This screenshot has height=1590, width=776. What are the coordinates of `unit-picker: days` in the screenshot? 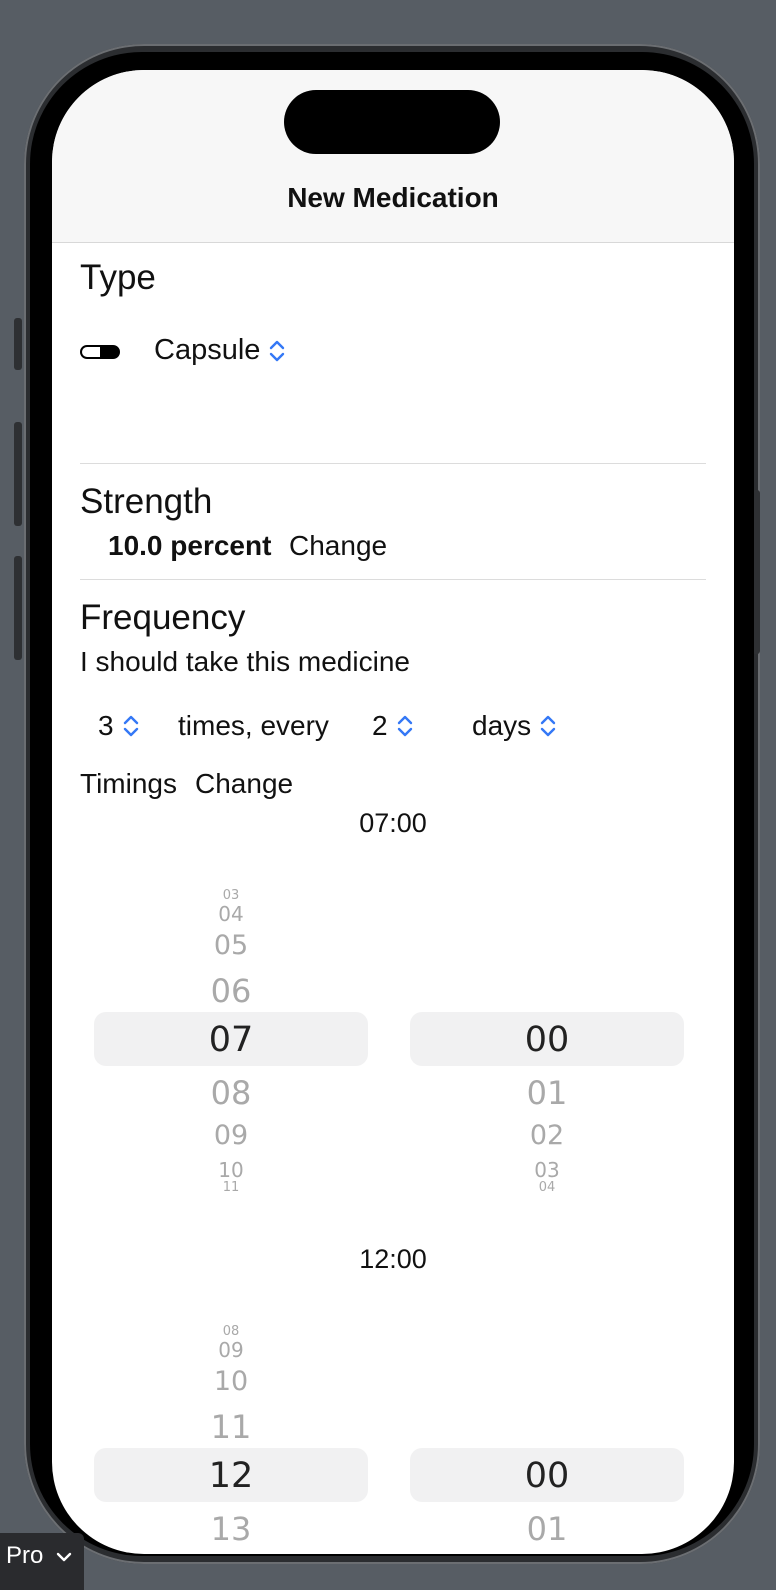 It's located at (514, 726).